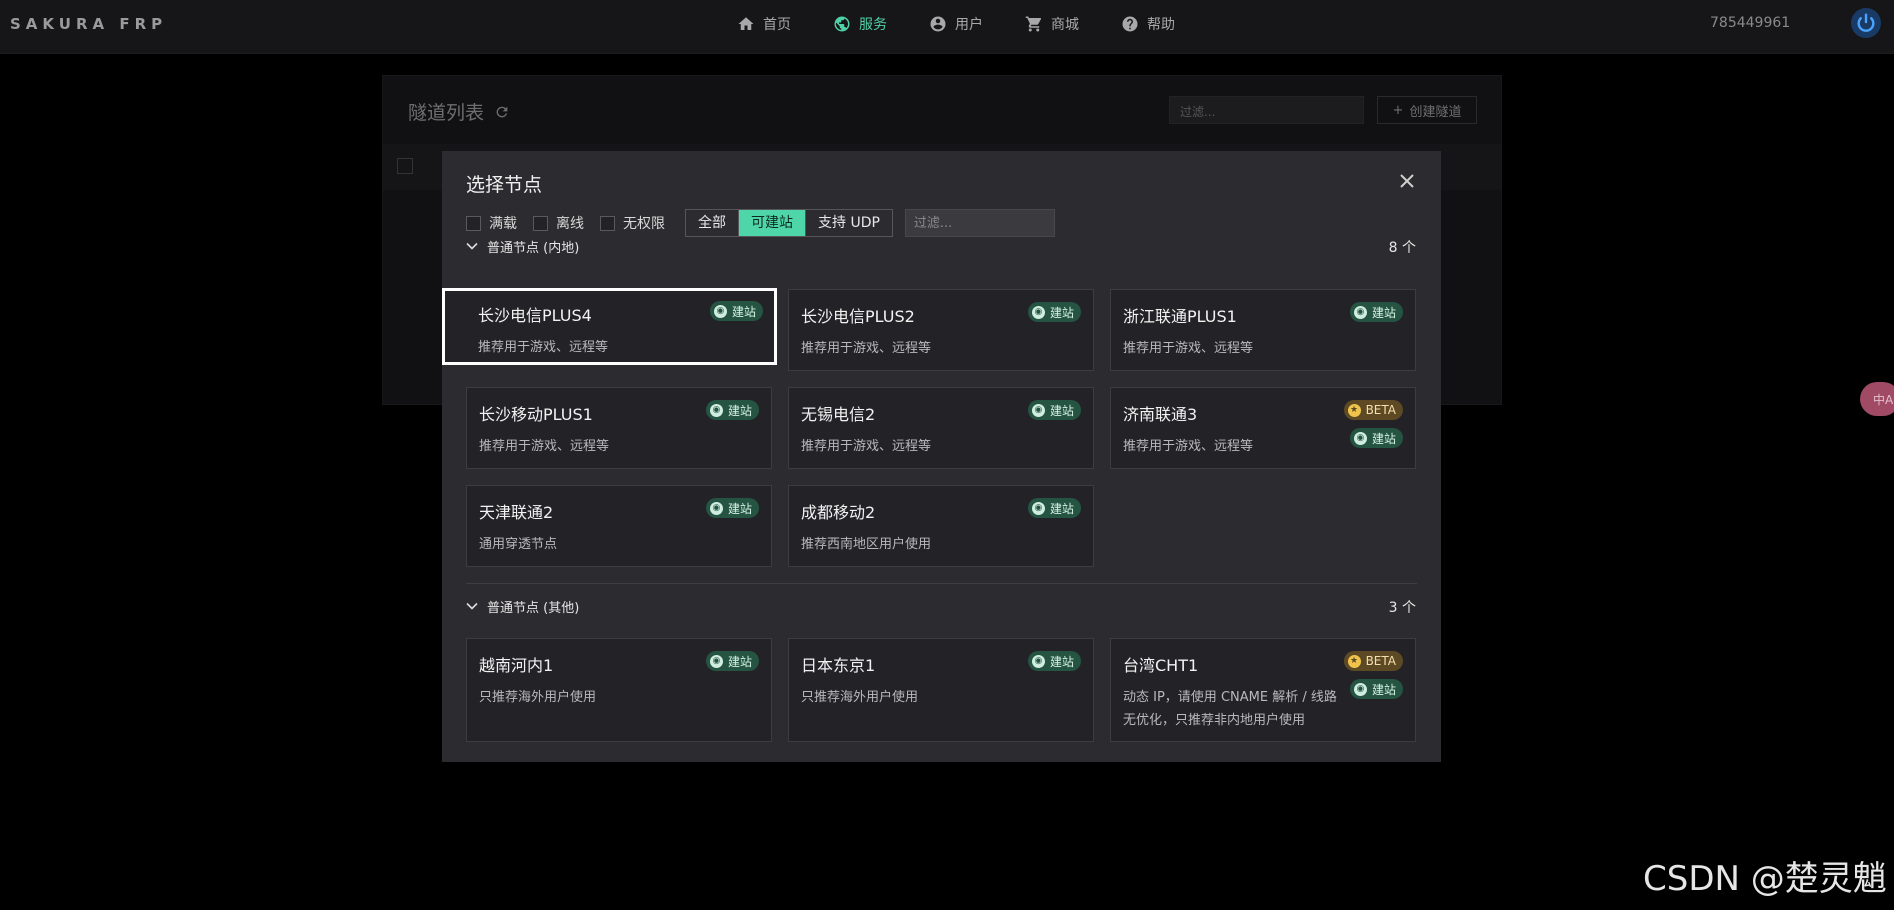 The height and width of the screenshot is (910, 1894). I want to click on top-navbar: SAKURA FRP 首页 服务 用户 商城 帮助 785449961, so click(947, 27).